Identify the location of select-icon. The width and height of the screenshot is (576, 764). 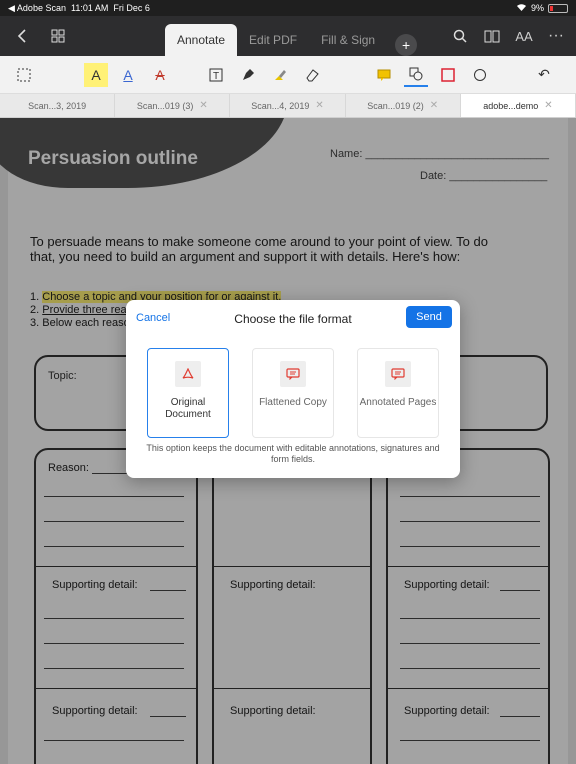
(24, 75).